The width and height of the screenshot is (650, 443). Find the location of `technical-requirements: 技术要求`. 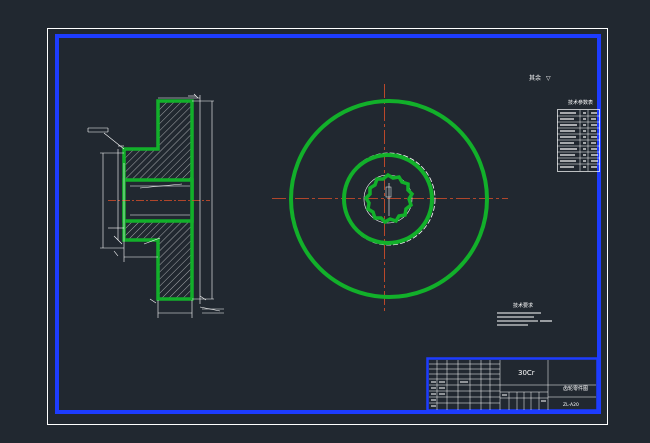

technical-requirements: 技术要求 is located at coordinates (524, 314).